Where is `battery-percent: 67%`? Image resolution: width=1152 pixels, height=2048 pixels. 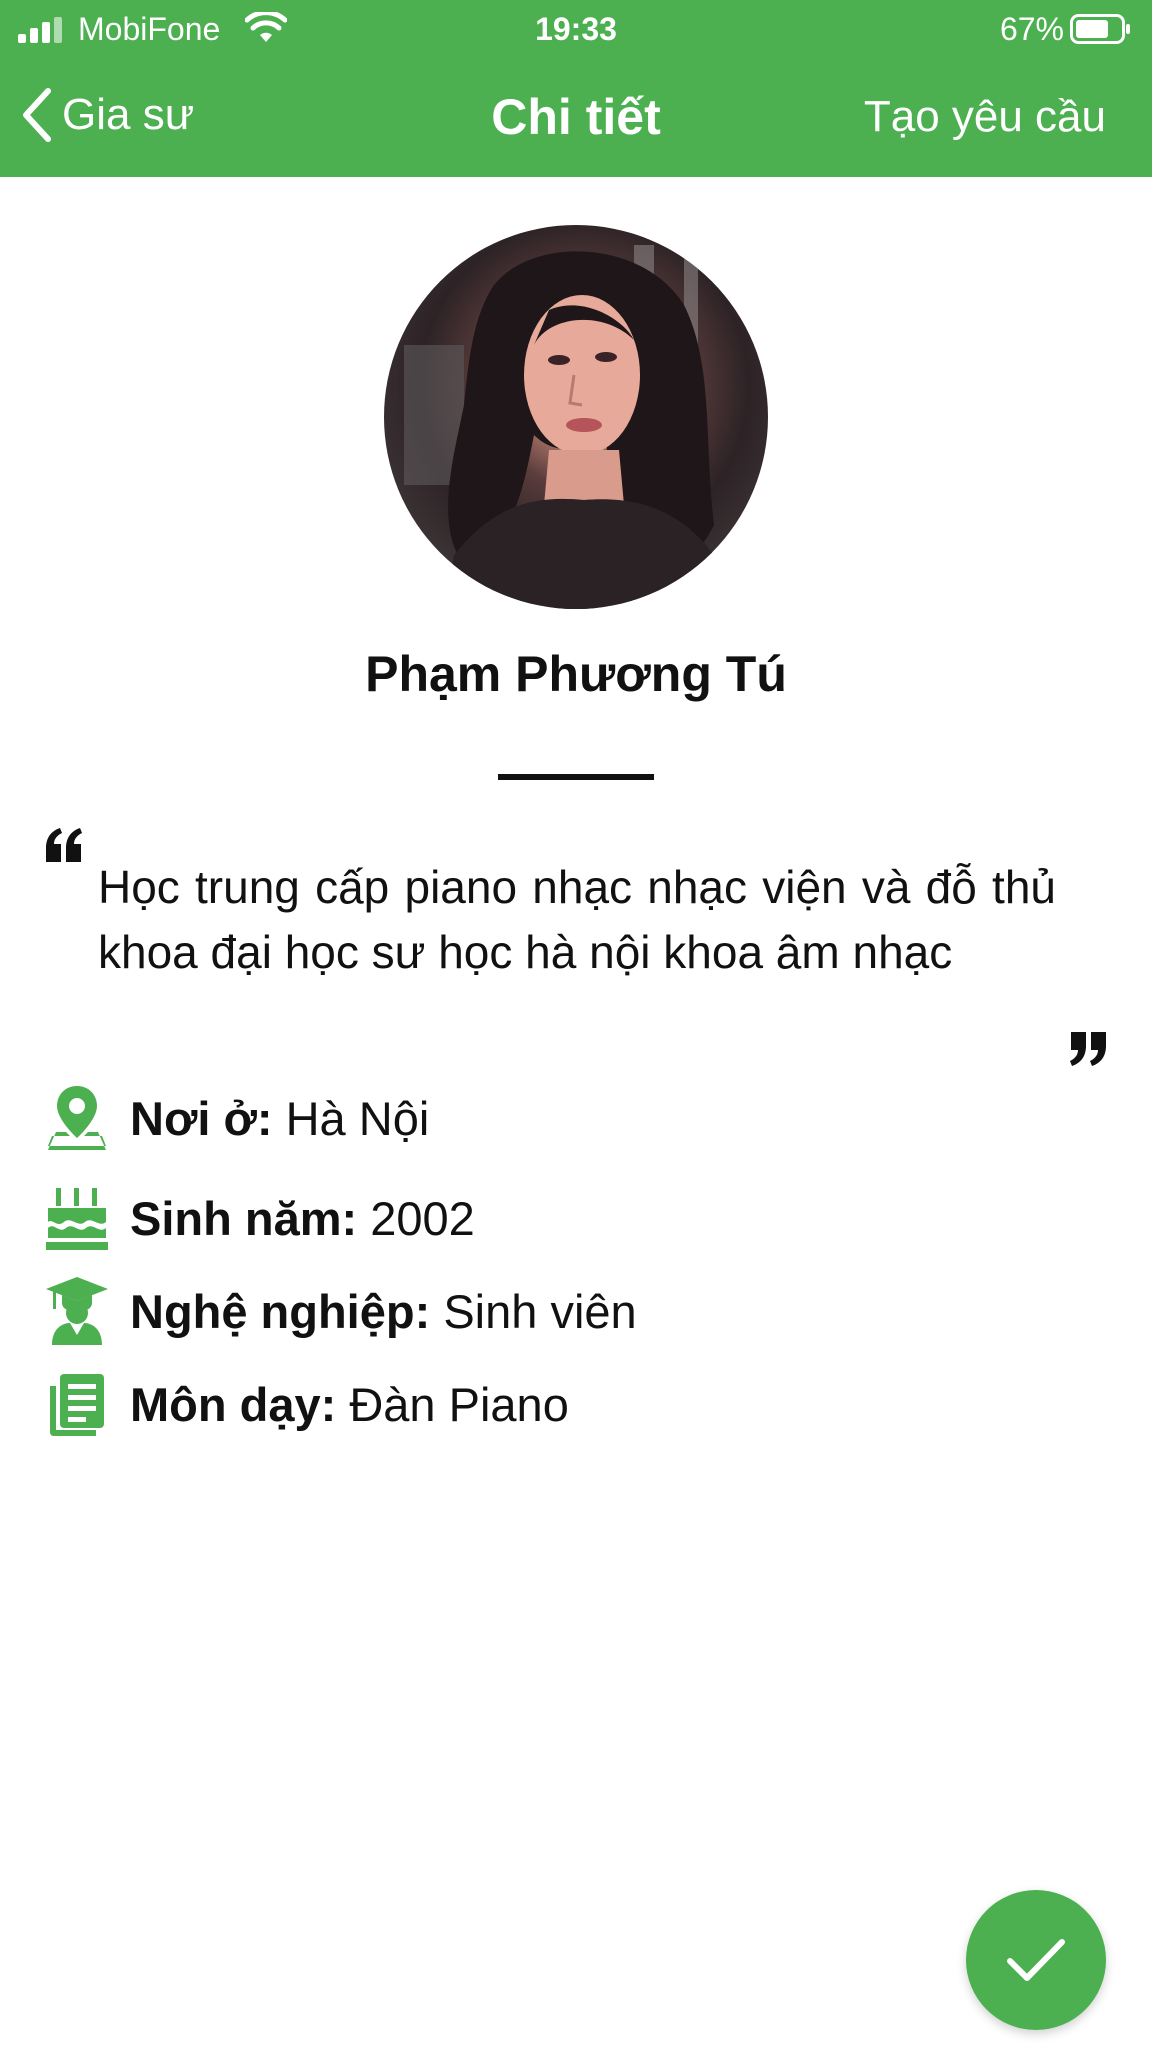 battery-percent: 67% is located at coordinates (1031, 29).